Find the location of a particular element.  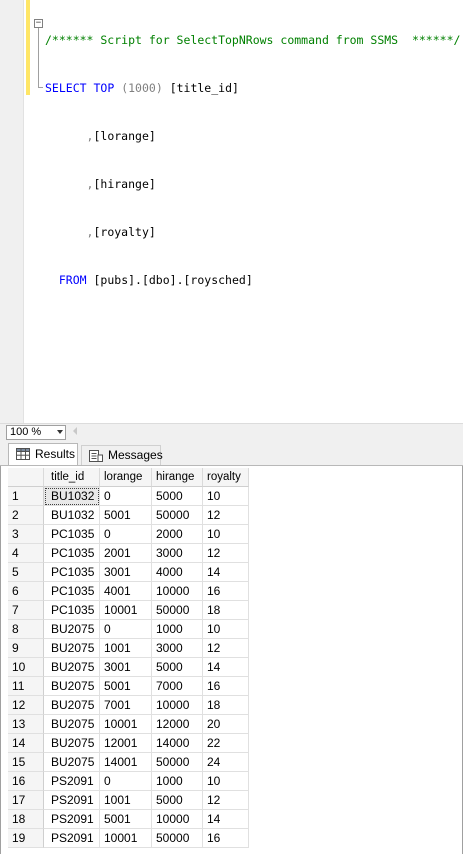

cell-lorange: 7001 is located at coordinates (126, 705).